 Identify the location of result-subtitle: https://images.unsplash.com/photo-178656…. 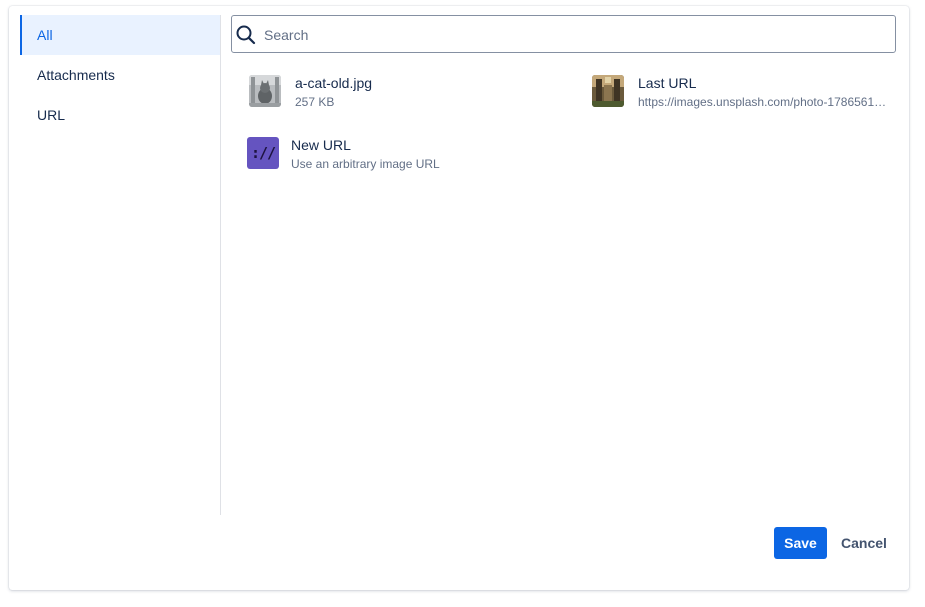
(762, 102).